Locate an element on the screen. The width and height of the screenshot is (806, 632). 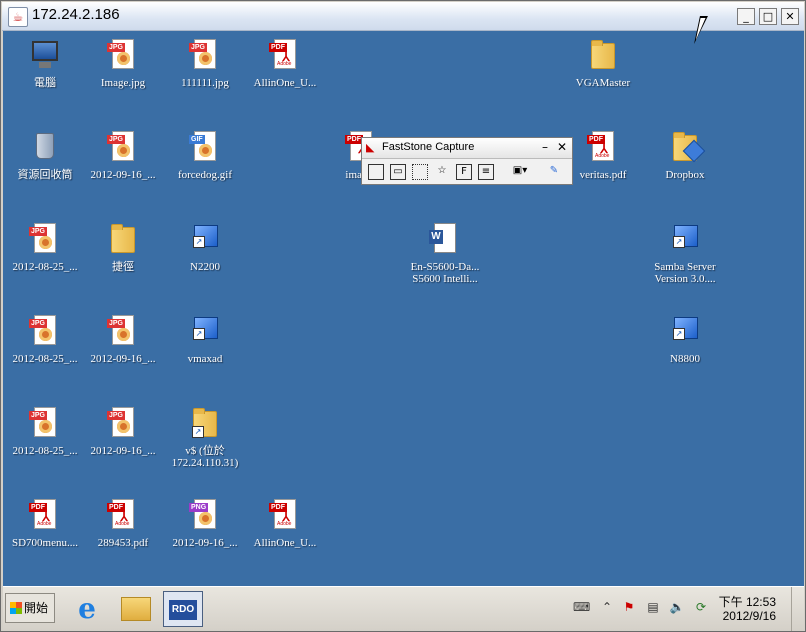
faststone-title-bar: ◣ FastStone Capture – ✕ is located at coordinates (467, 148).